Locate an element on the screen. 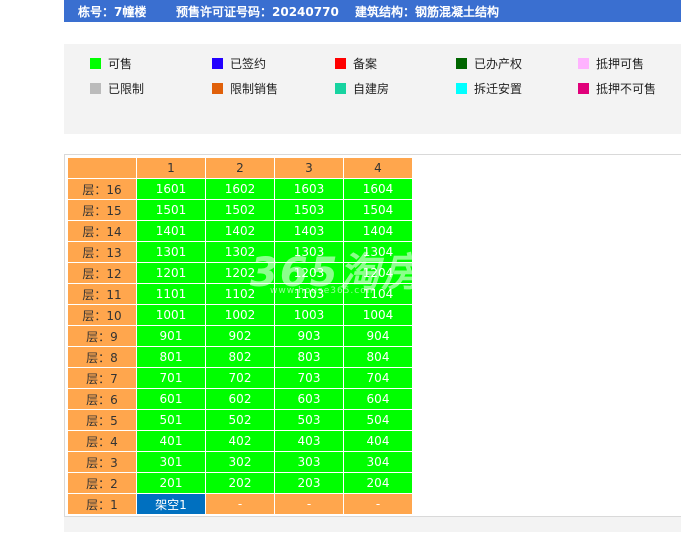 The width and height of the screenshot is (681, 538). floor-label: 层：7 is located at coordinates (102, 378).